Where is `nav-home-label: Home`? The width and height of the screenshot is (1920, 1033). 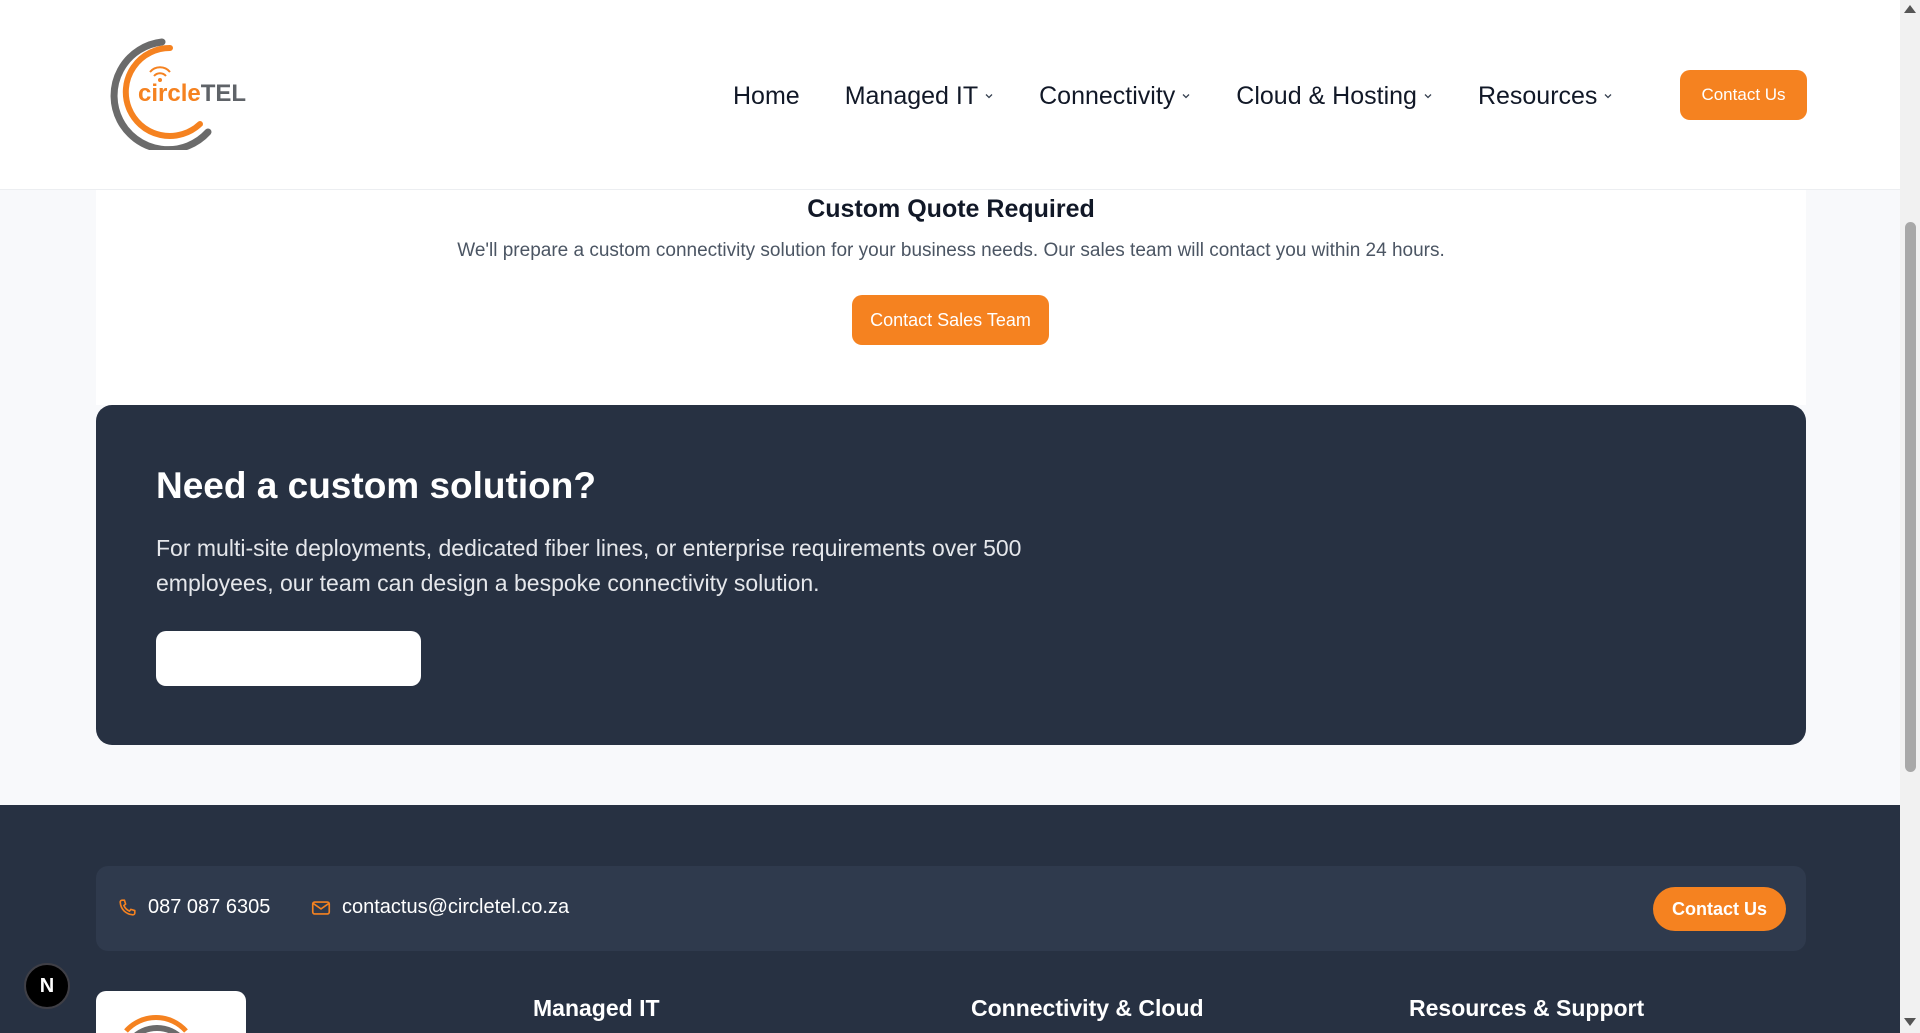
nav-home-label: Home is located at coordinates (766, 95).